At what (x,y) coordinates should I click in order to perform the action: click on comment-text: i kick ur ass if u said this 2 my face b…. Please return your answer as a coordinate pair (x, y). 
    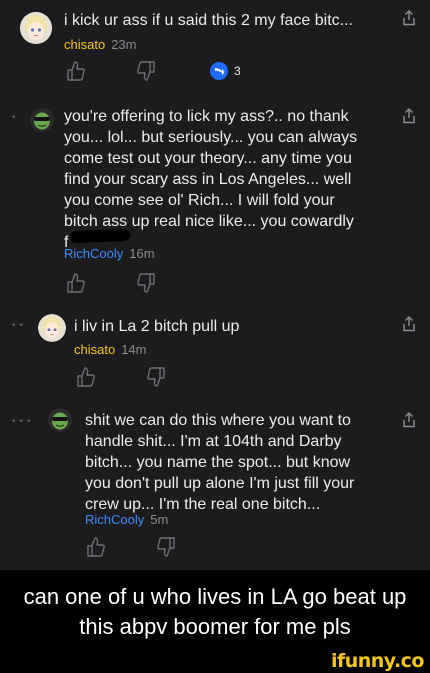
    Looking at the image, I should click on (208, 20).